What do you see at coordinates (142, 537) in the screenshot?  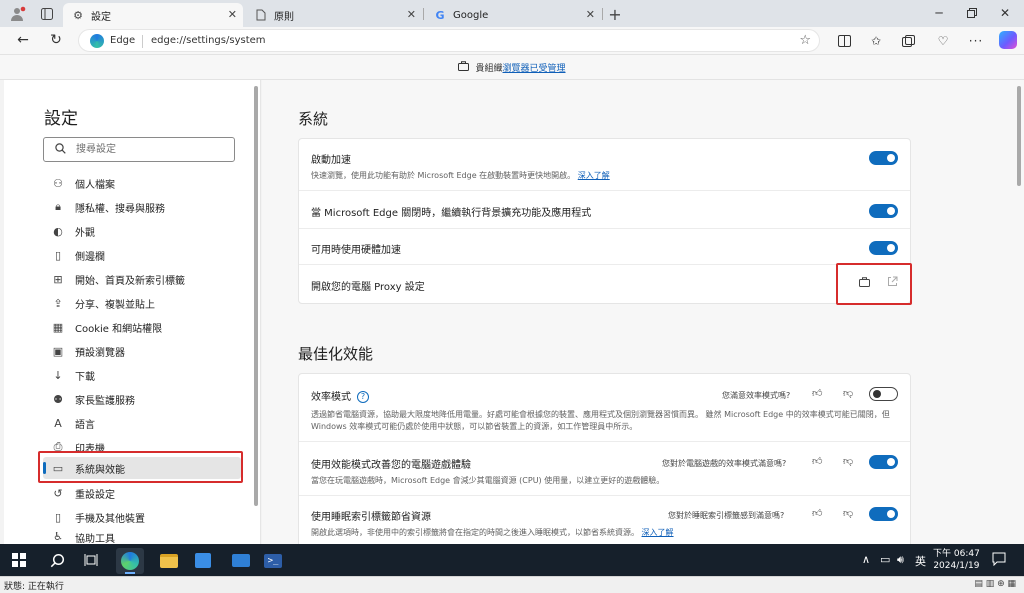 I see `sidebar-item-accessibility: ♿︎ 協助工具` at bounding box center [142, 537].